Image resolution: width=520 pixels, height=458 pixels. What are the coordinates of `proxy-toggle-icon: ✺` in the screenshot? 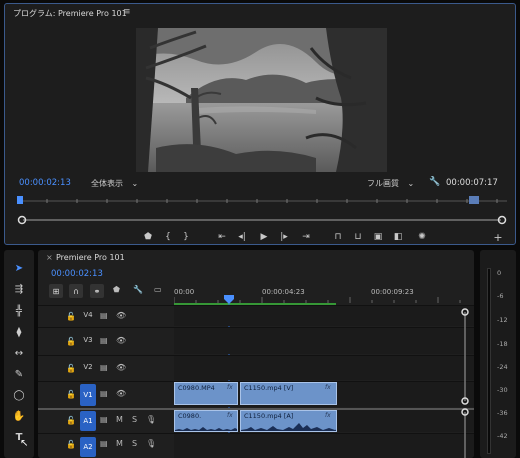 It's located at (422, 237).